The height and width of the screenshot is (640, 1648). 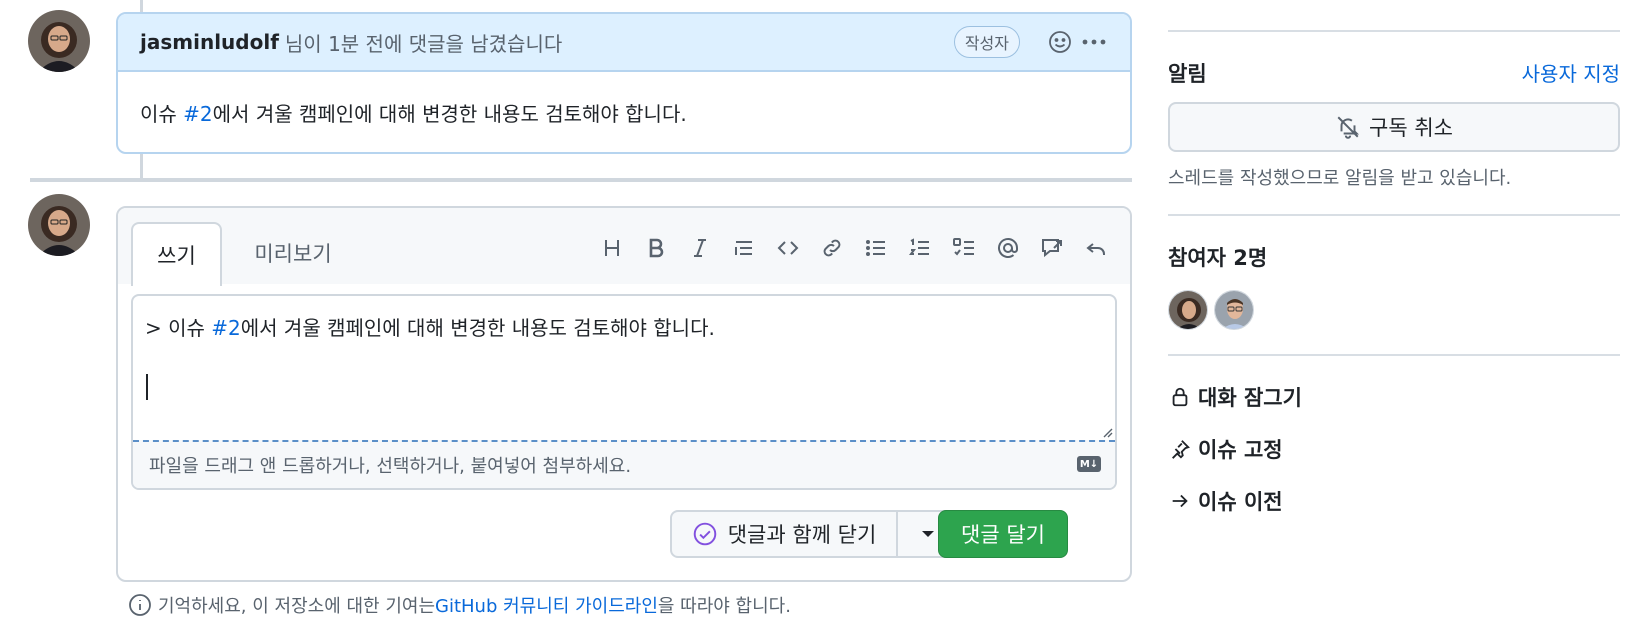 I want to click on notification-reason: 스레드를 작성했으므로 알림을 받고 있습니다., so click(x=1340, y=178).